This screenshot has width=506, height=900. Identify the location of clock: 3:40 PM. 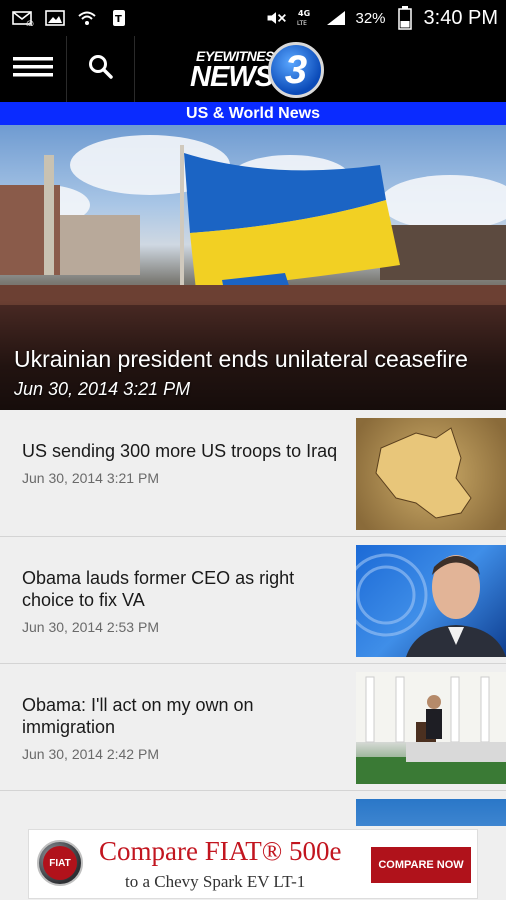
(460, 17).